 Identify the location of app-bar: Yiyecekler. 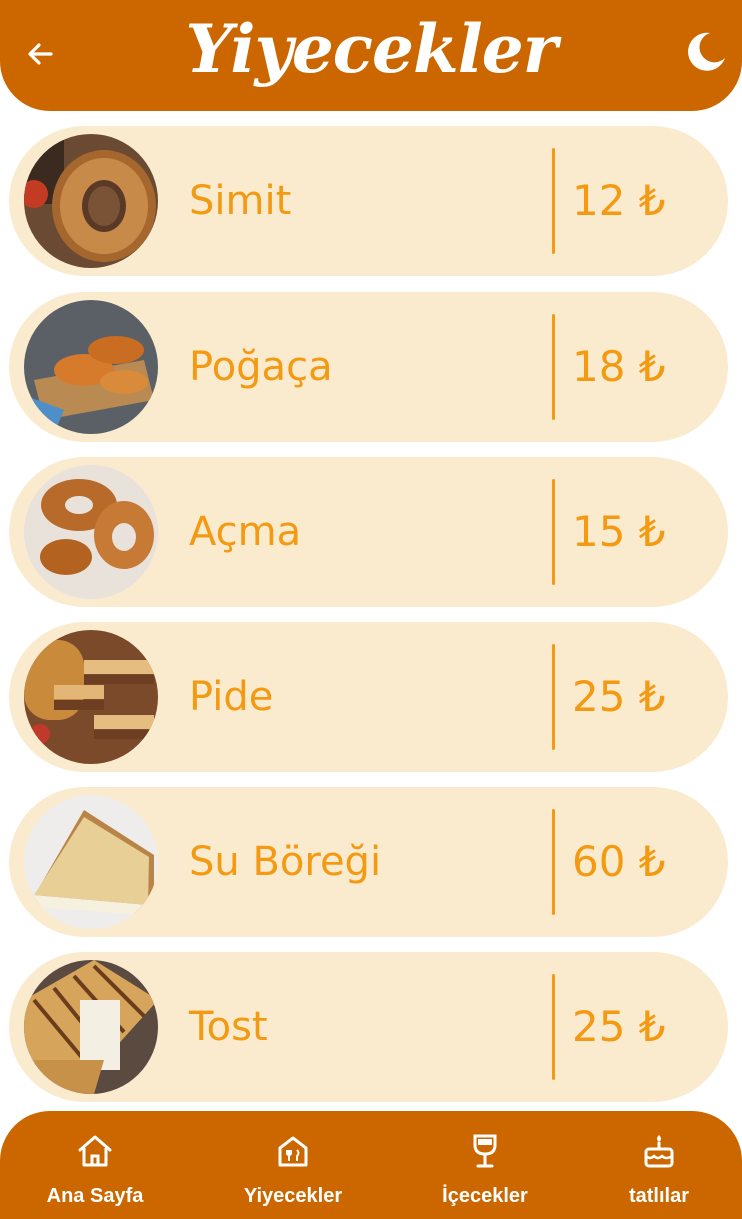
(371, 55).